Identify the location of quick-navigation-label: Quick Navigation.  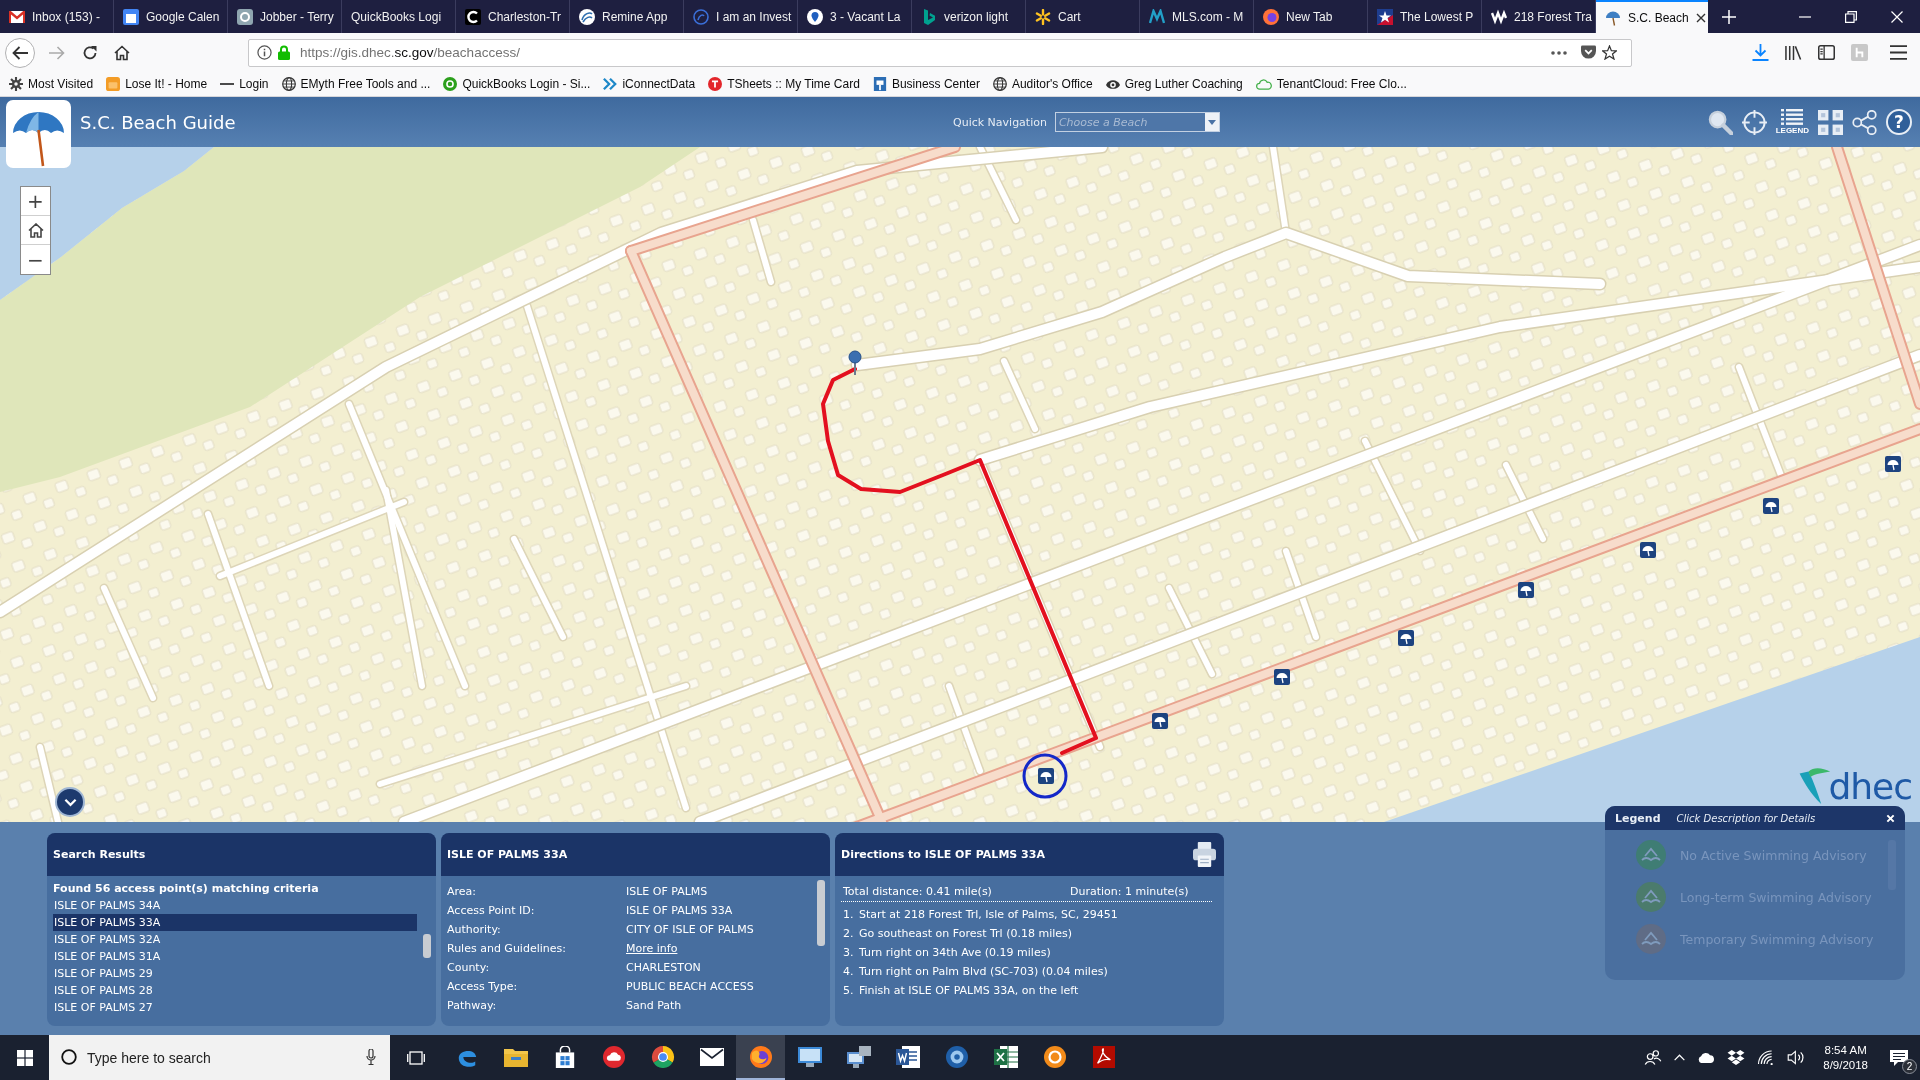
(1000, 122).